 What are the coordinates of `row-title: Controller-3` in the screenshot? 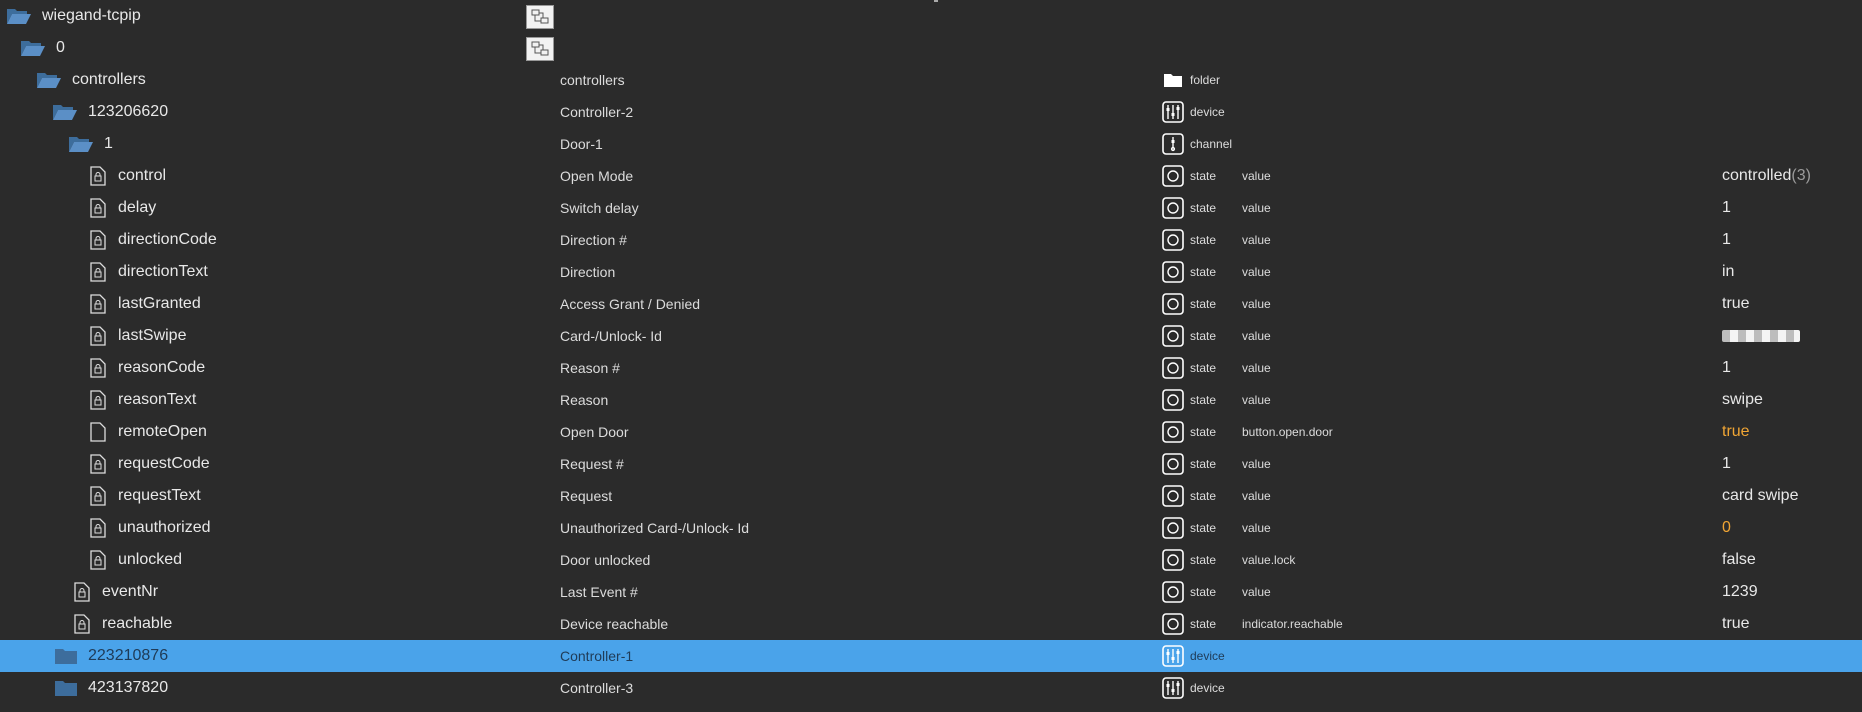 It's located at (597, 688).